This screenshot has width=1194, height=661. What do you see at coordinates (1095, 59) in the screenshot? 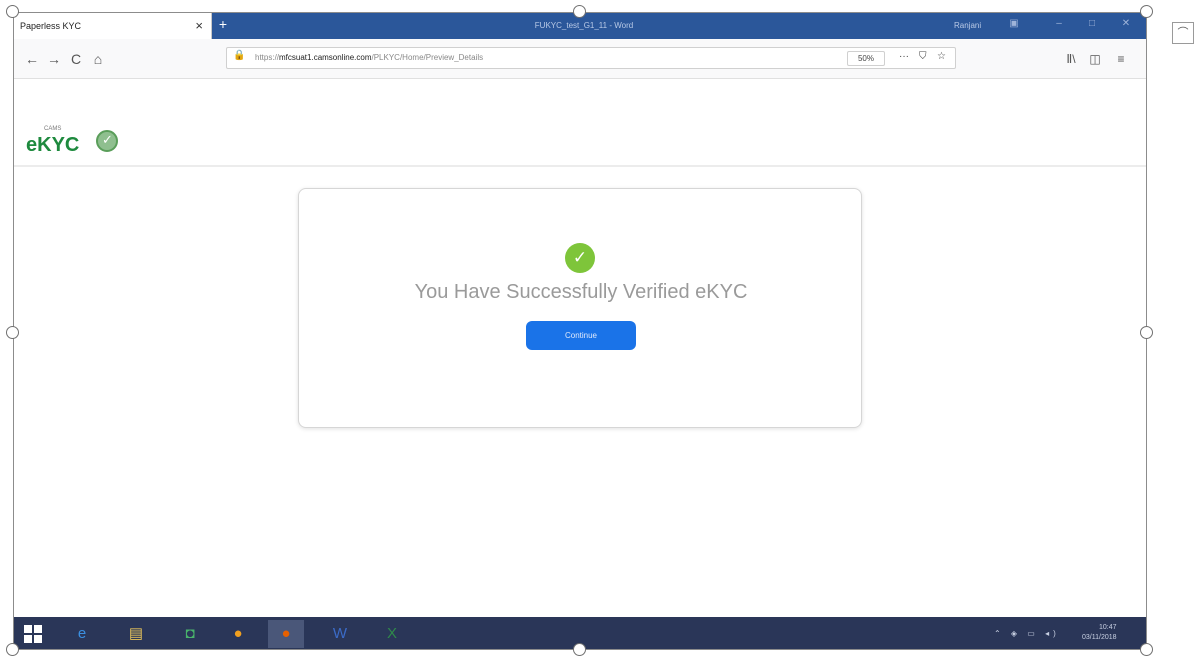
I see `sidebar-icon: ◫` at bounding box center [1095, 59].